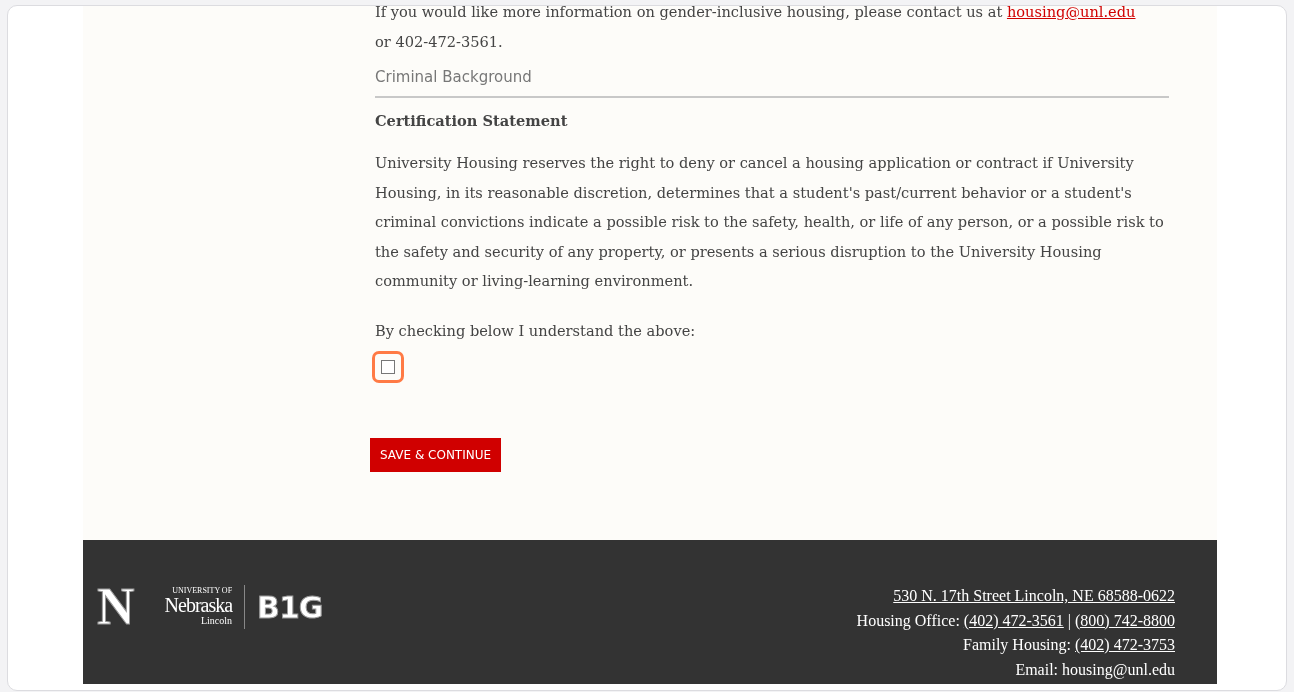 The height and width of the screenshot is (692, 1294). Describe the element at coordinates (1125, 644) in the screenshot. I see `footer-link: (402) 472-3753` at that location.